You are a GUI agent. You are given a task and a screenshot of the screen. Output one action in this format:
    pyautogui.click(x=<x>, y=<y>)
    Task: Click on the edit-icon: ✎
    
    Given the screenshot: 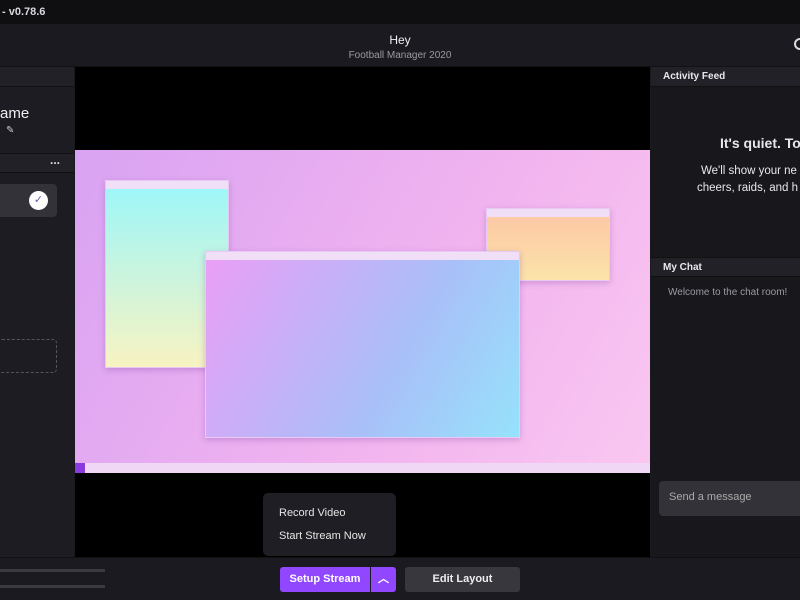 What is the action you would take?
    pyautogui.click(x=10, y=130)
    